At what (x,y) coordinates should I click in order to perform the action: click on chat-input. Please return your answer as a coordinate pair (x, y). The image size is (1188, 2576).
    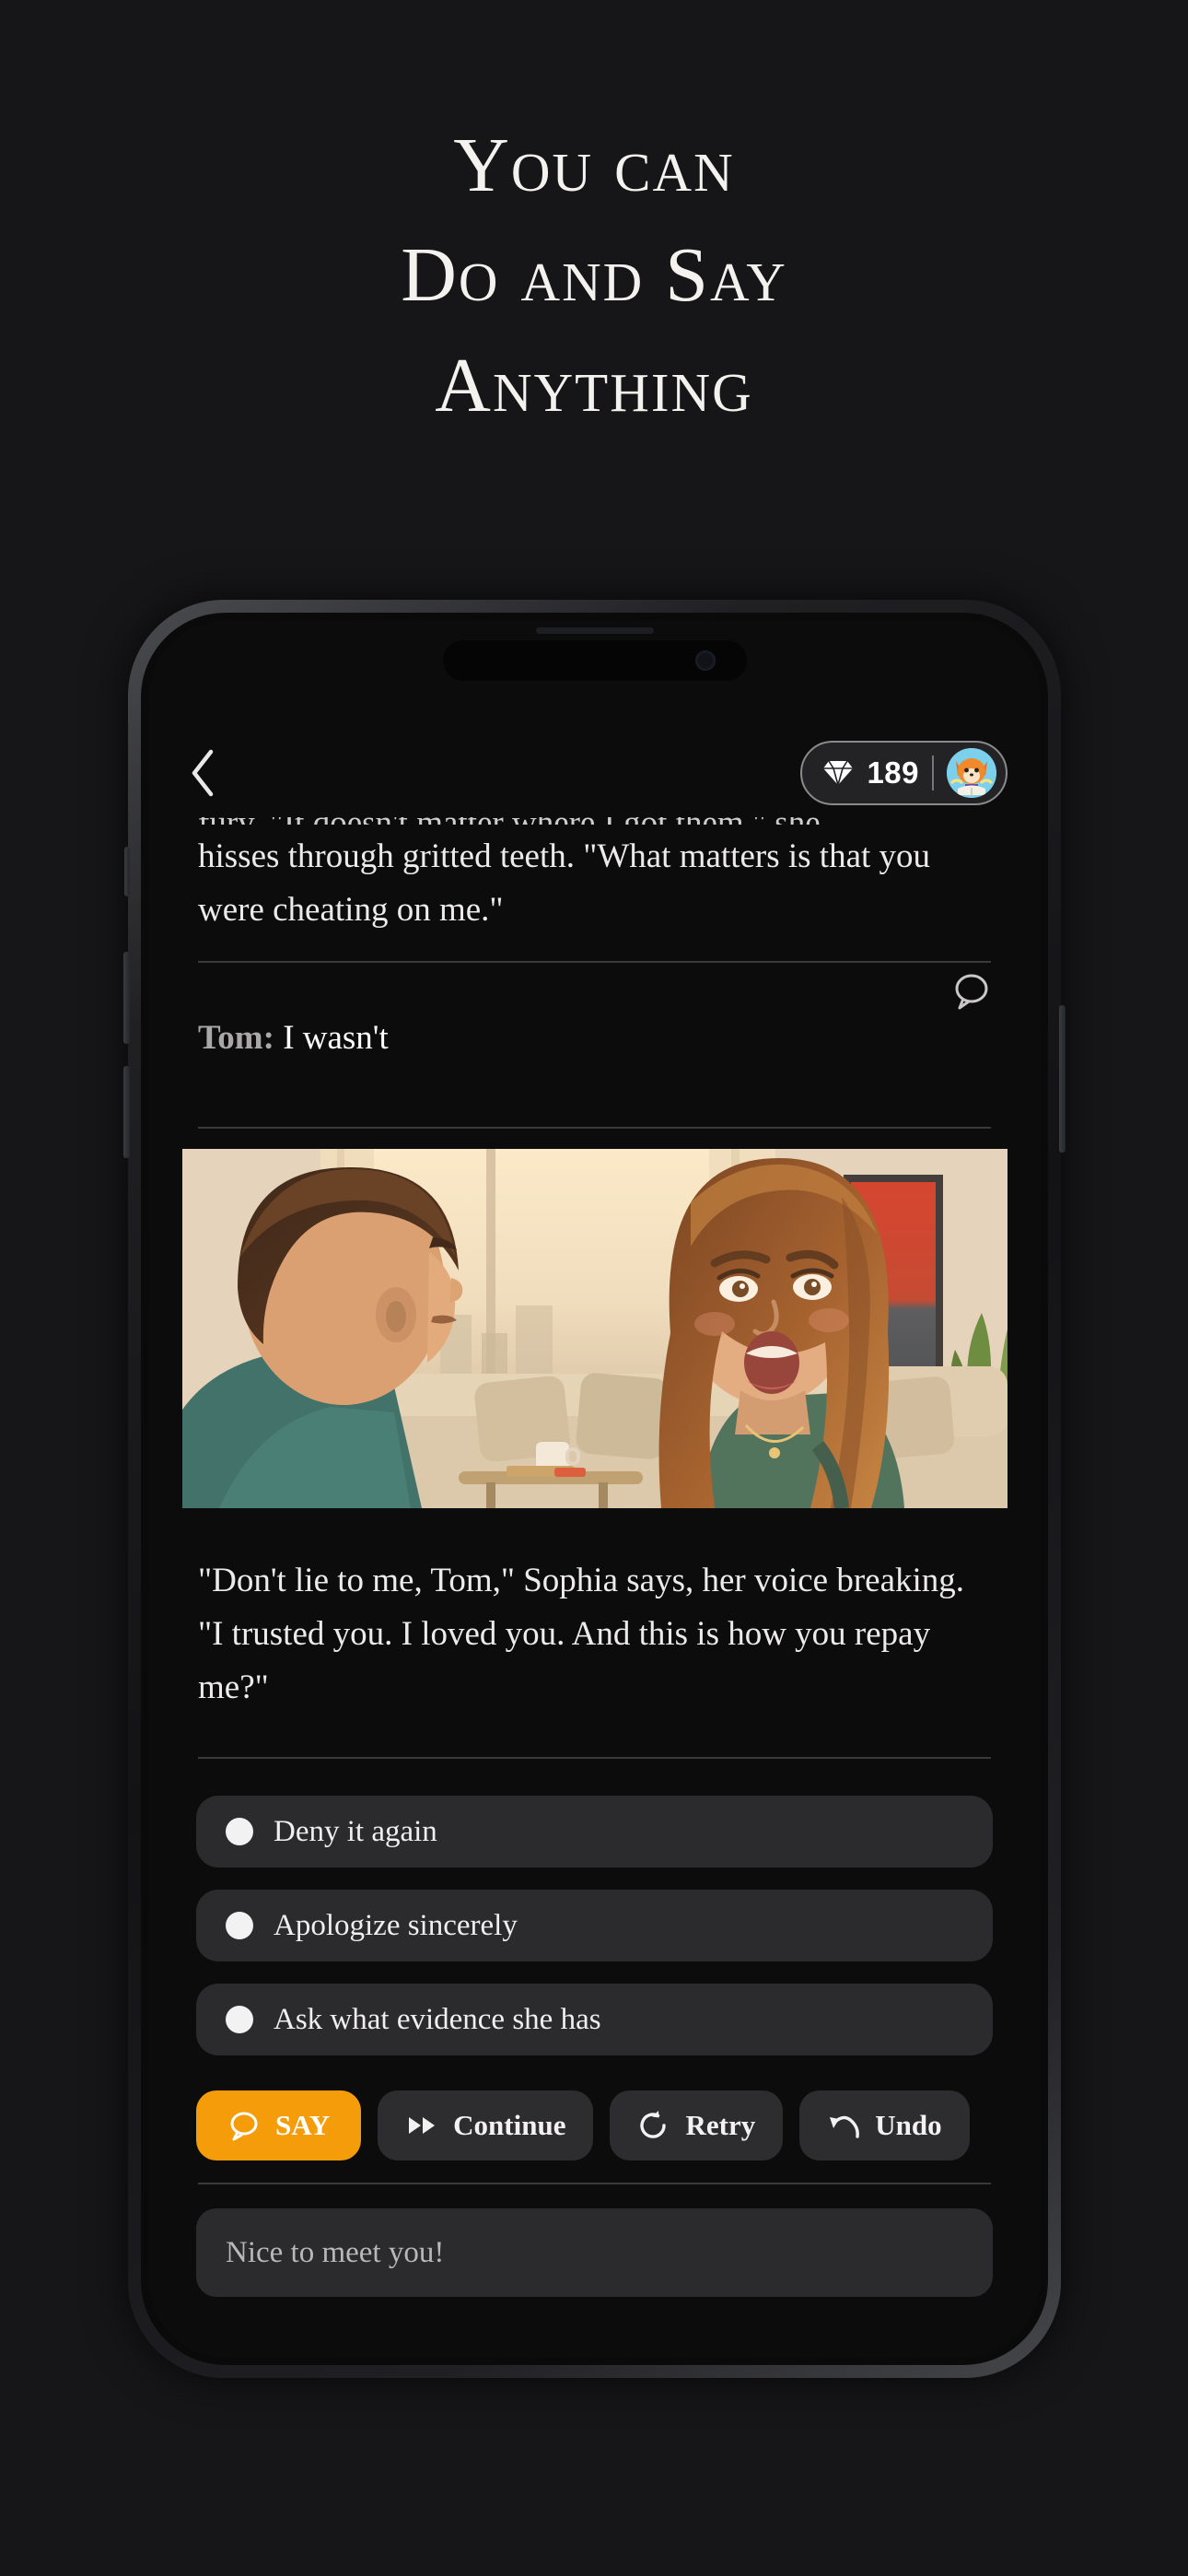
    Looking at the image, I should click on (594, 2253).